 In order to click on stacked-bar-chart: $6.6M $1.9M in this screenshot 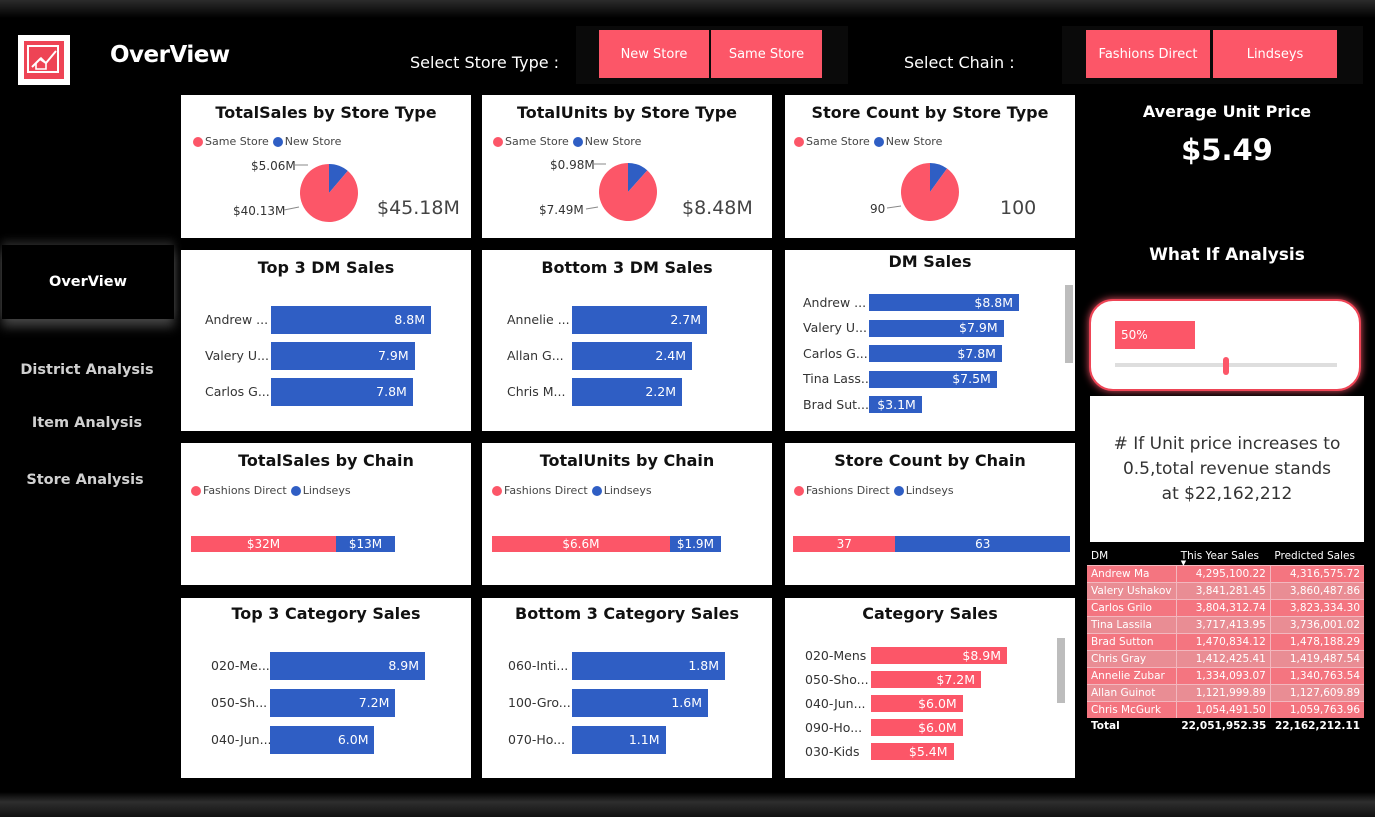, I will do `click(606, 544)`.